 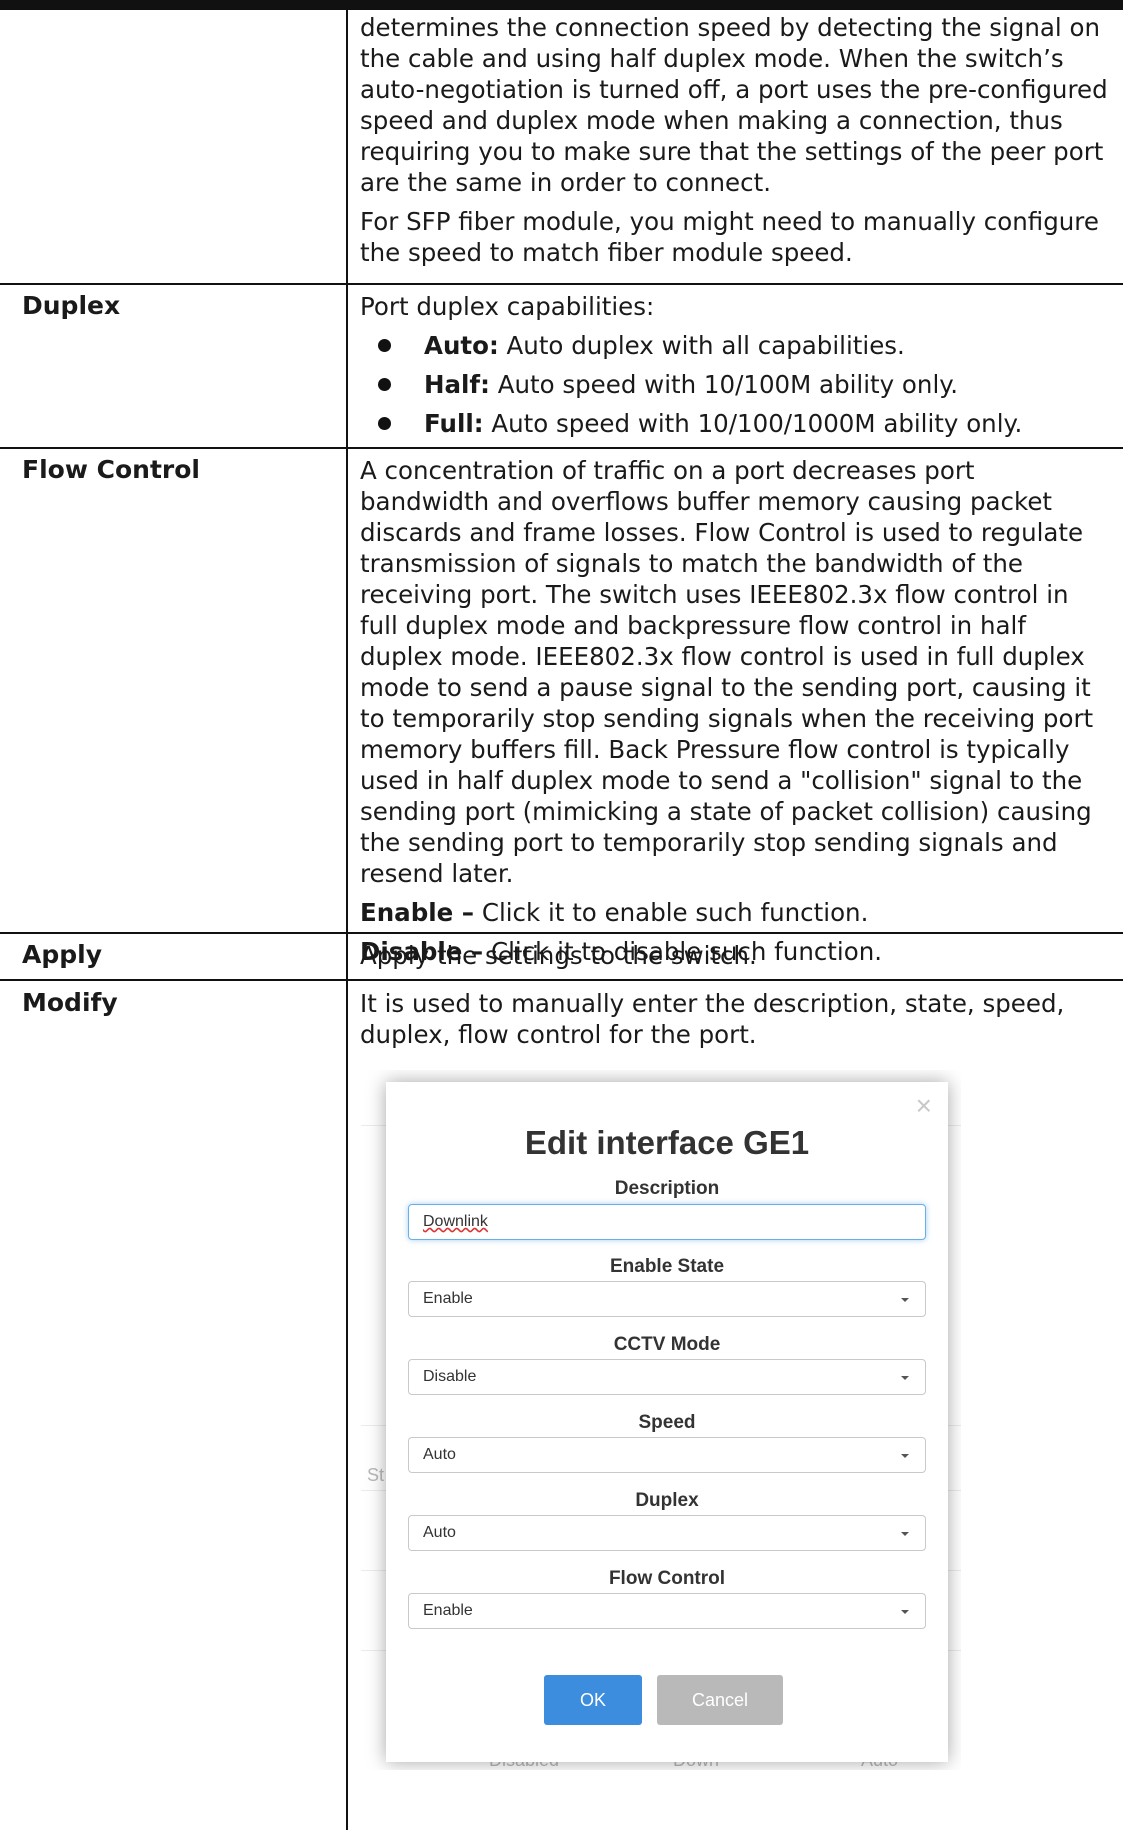 What do you see at coordinates (667, 1188) in the screenshot?
I see `description-label: Description` at bounding box center [667, 1188].